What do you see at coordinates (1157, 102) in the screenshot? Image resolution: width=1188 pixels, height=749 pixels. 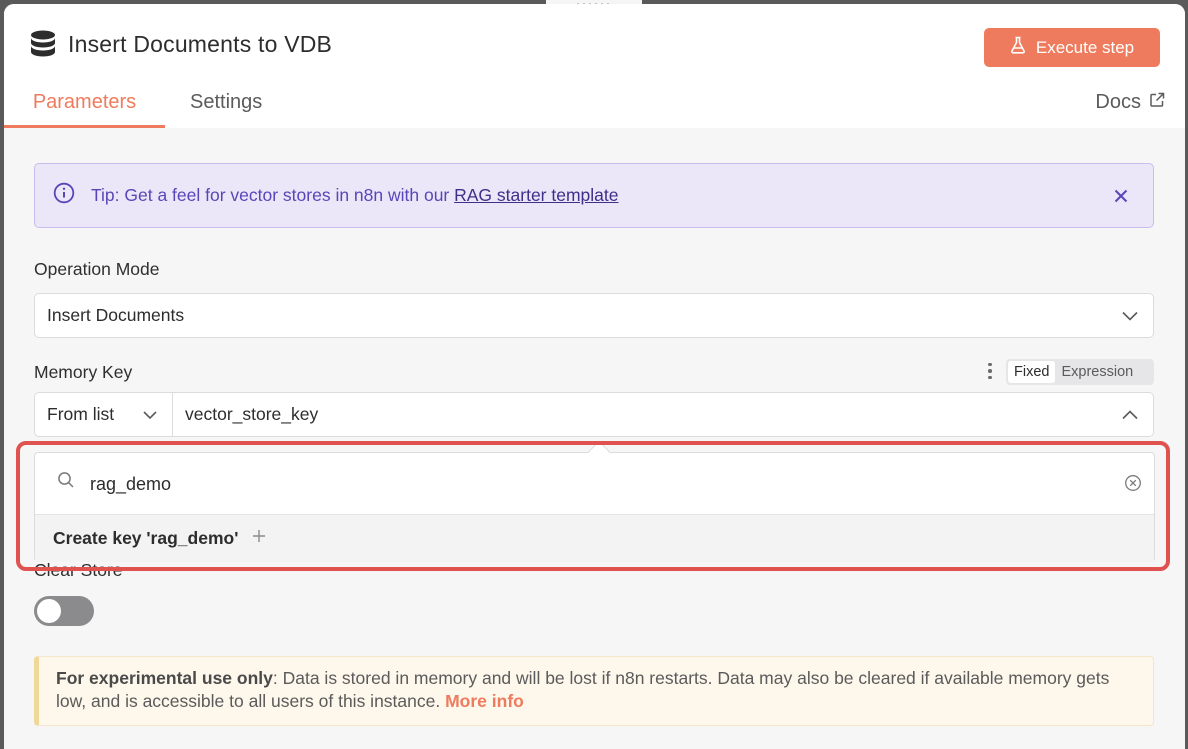 I see `external-link-icon` at bounding box center [1157, 102].